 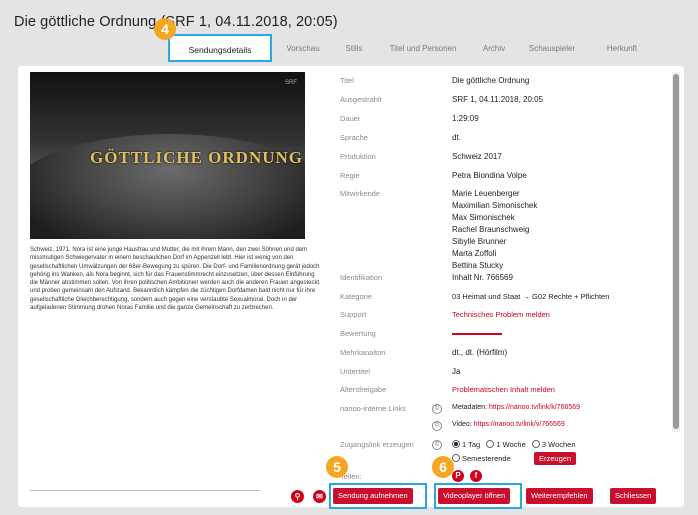 What do you see at coordinates (358, 333) in the screenshot?
I see `label-bewertung: Bewertung` at bounding box center [358, 333].